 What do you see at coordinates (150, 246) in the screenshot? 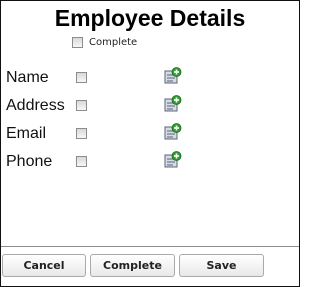
I see `footer-divider` at bounding box center [150, 246].